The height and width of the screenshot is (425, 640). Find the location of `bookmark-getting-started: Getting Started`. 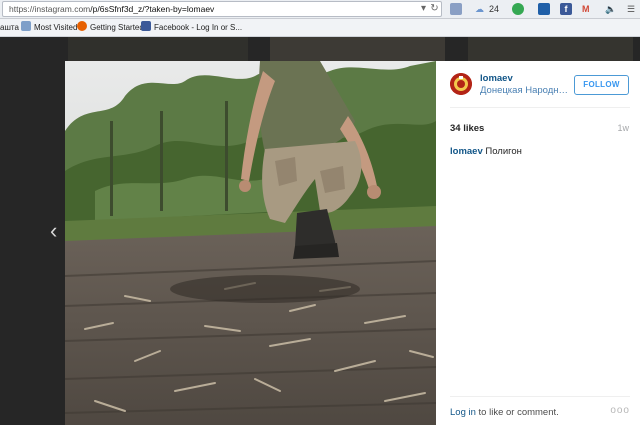

bookmark-getting-started: Getting Started is located at coordinates (110, 28).